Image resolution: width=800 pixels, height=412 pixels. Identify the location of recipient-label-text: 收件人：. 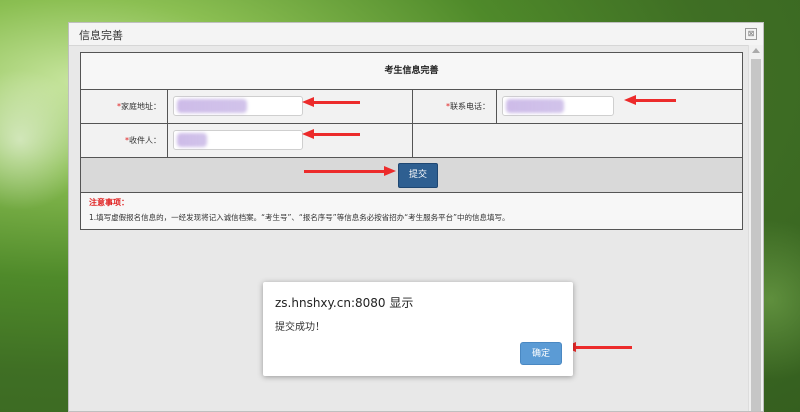
(145, 140).